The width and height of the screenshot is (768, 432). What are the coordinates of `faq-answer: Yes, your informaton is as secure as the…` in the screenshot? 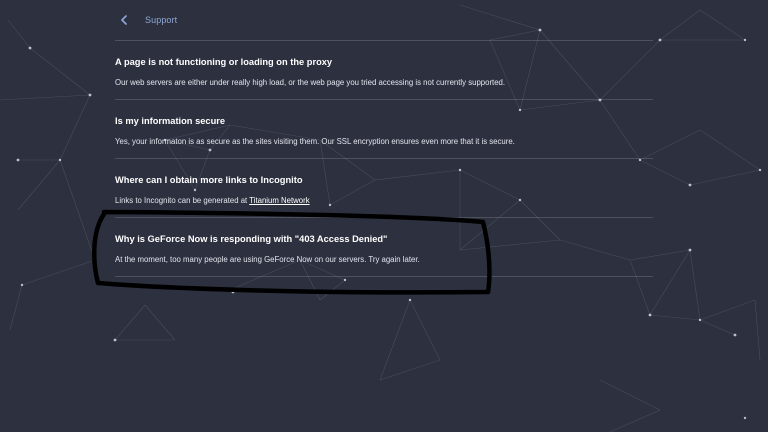 It's located at (315, 141).